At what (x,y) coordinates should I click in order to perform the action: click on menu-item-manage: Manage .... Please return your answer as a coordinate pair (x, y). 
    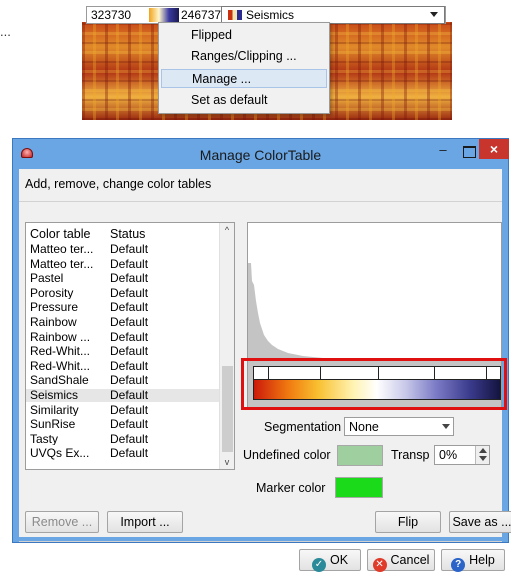
    Looking at the image, I should click on (244, 78).